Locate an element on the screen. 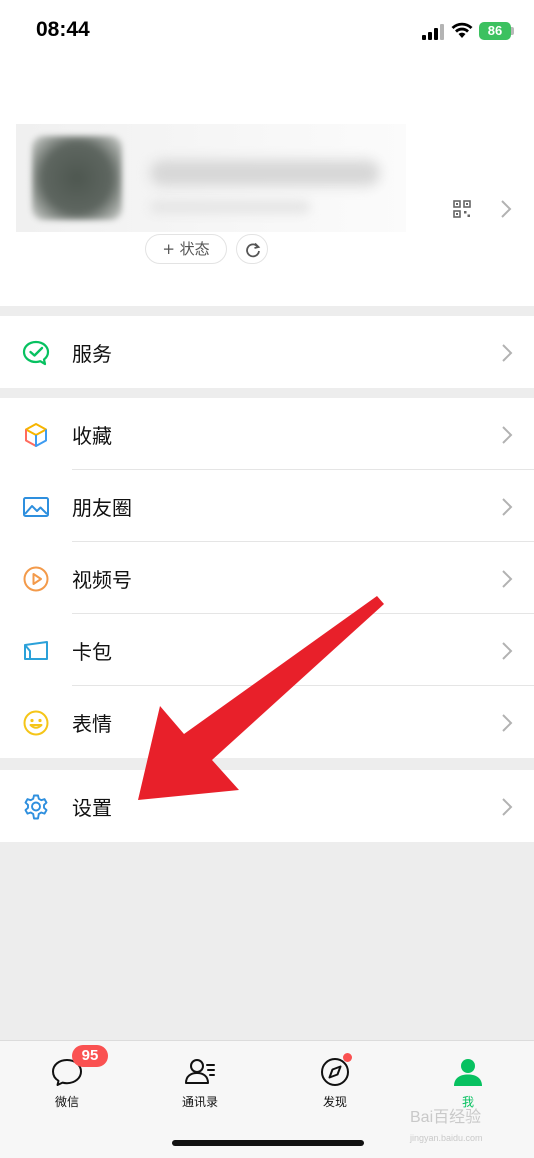  menu-item-label: 收藏 is located at coordinates (92, 436).